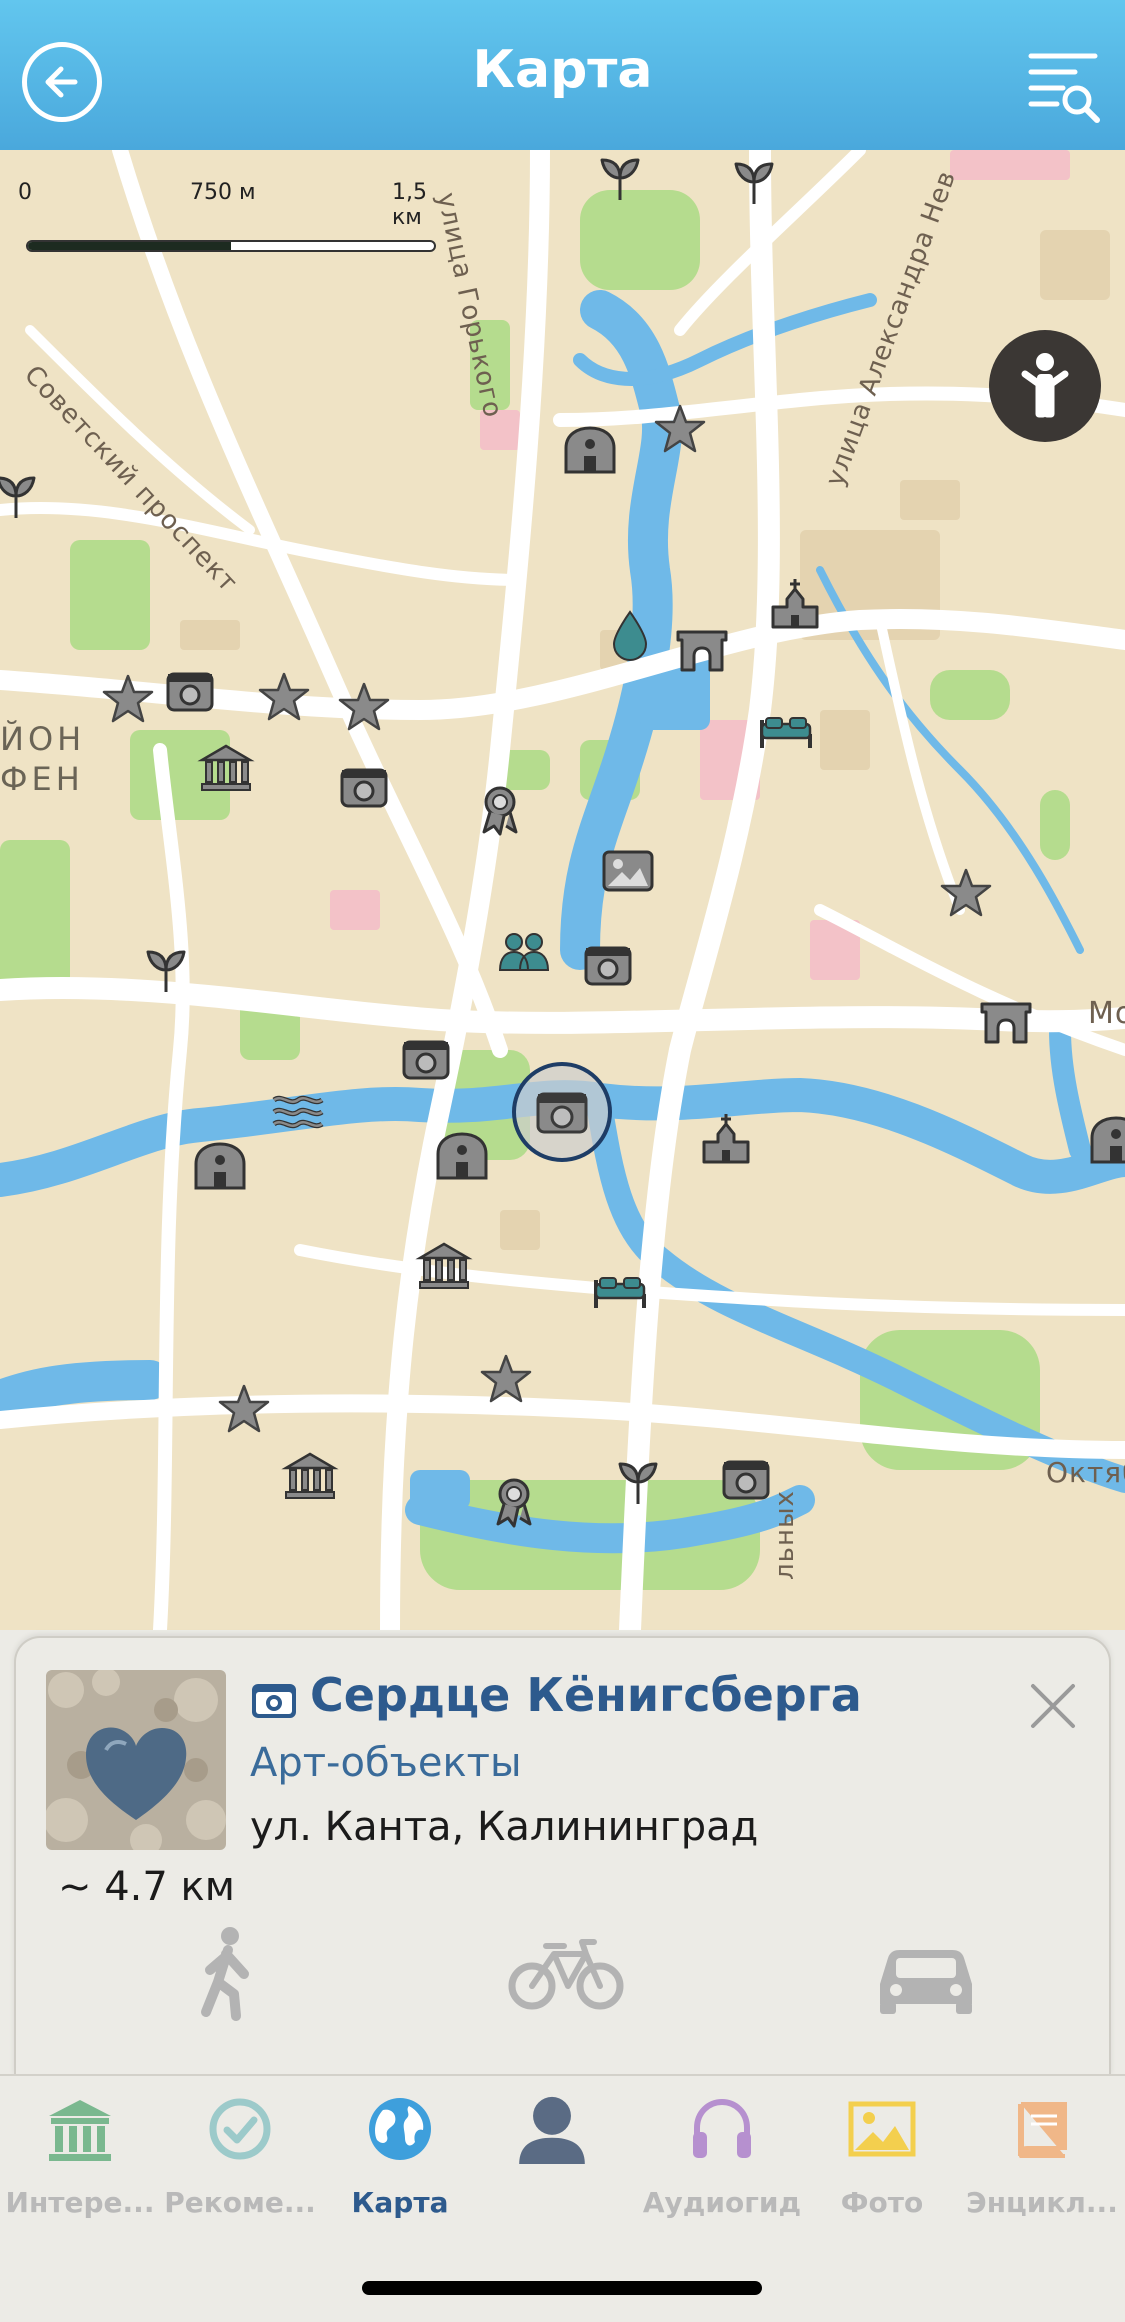  I want to click on scale-bar, so click(231, 246).